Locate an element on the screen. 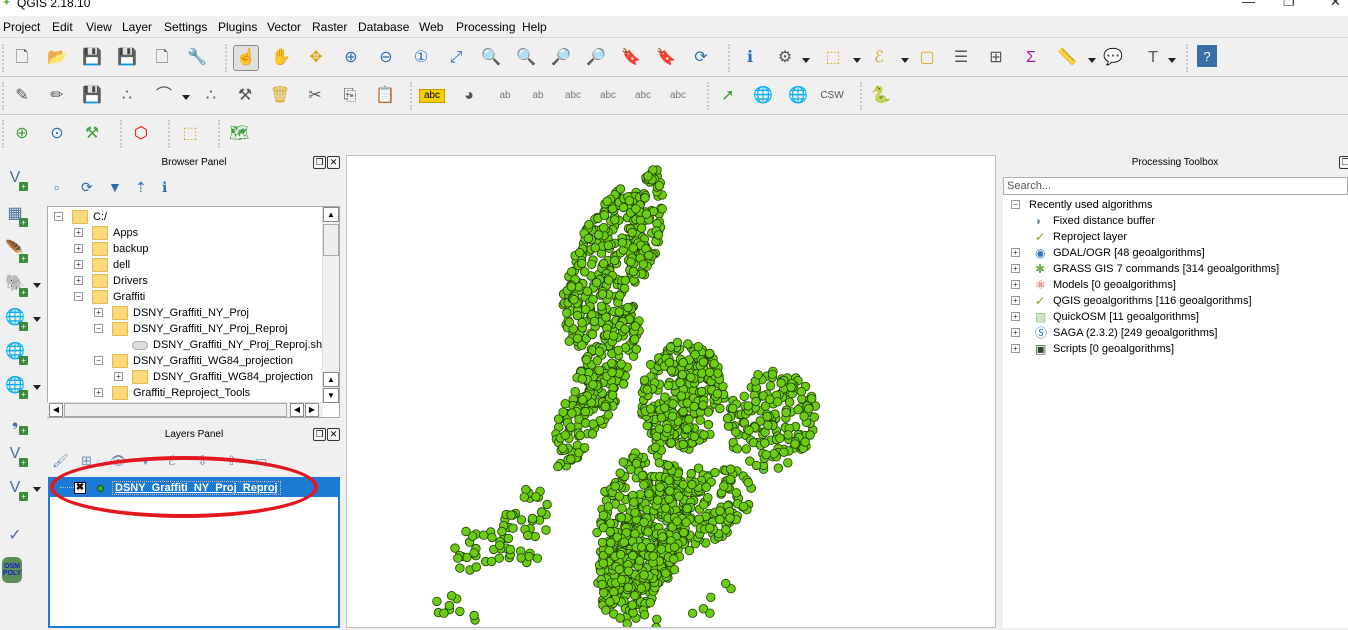 This screenshot has width=1348, height=630. add-spatialite-layer-icon: 🪶 + is located at coordinates (15, 250).